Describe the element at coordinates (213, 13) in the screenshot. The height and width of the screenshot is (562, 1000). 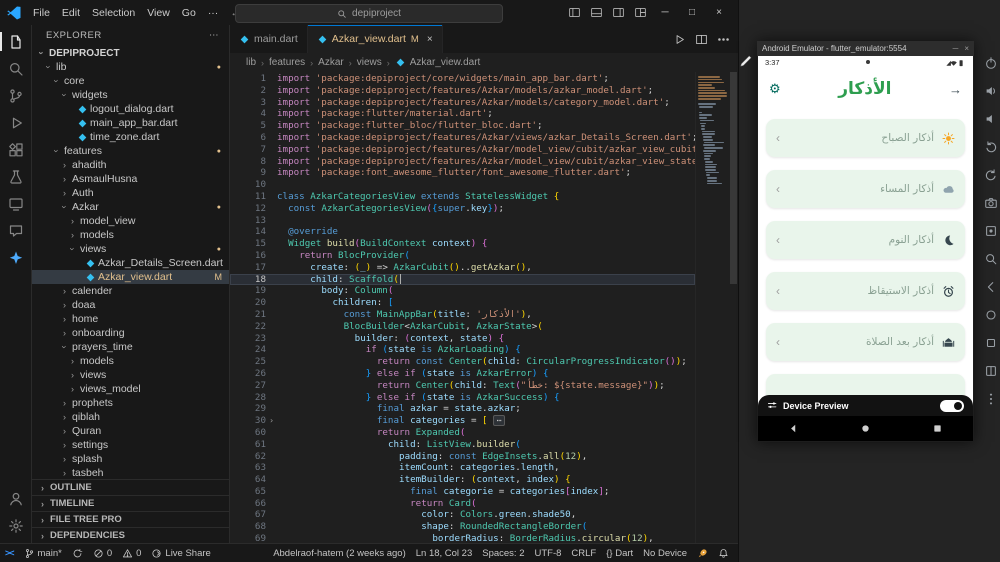
I see `menu-overflow: ···` at that location.